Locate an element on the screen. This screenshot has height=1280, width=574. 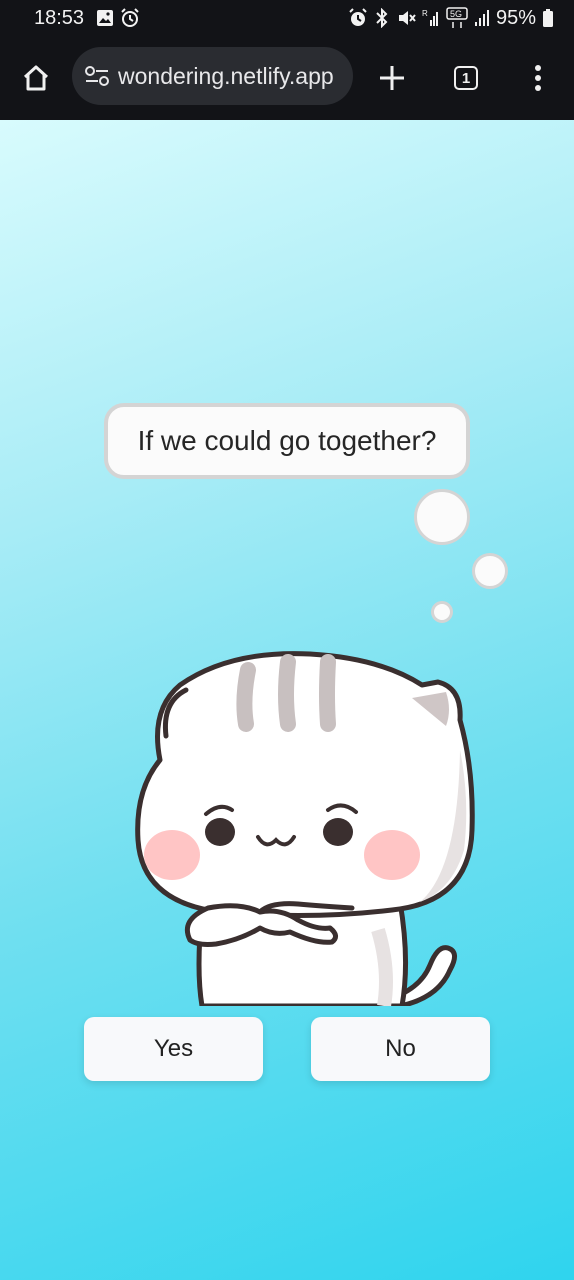
signal-icon: R is located at coordinates (430, 17).